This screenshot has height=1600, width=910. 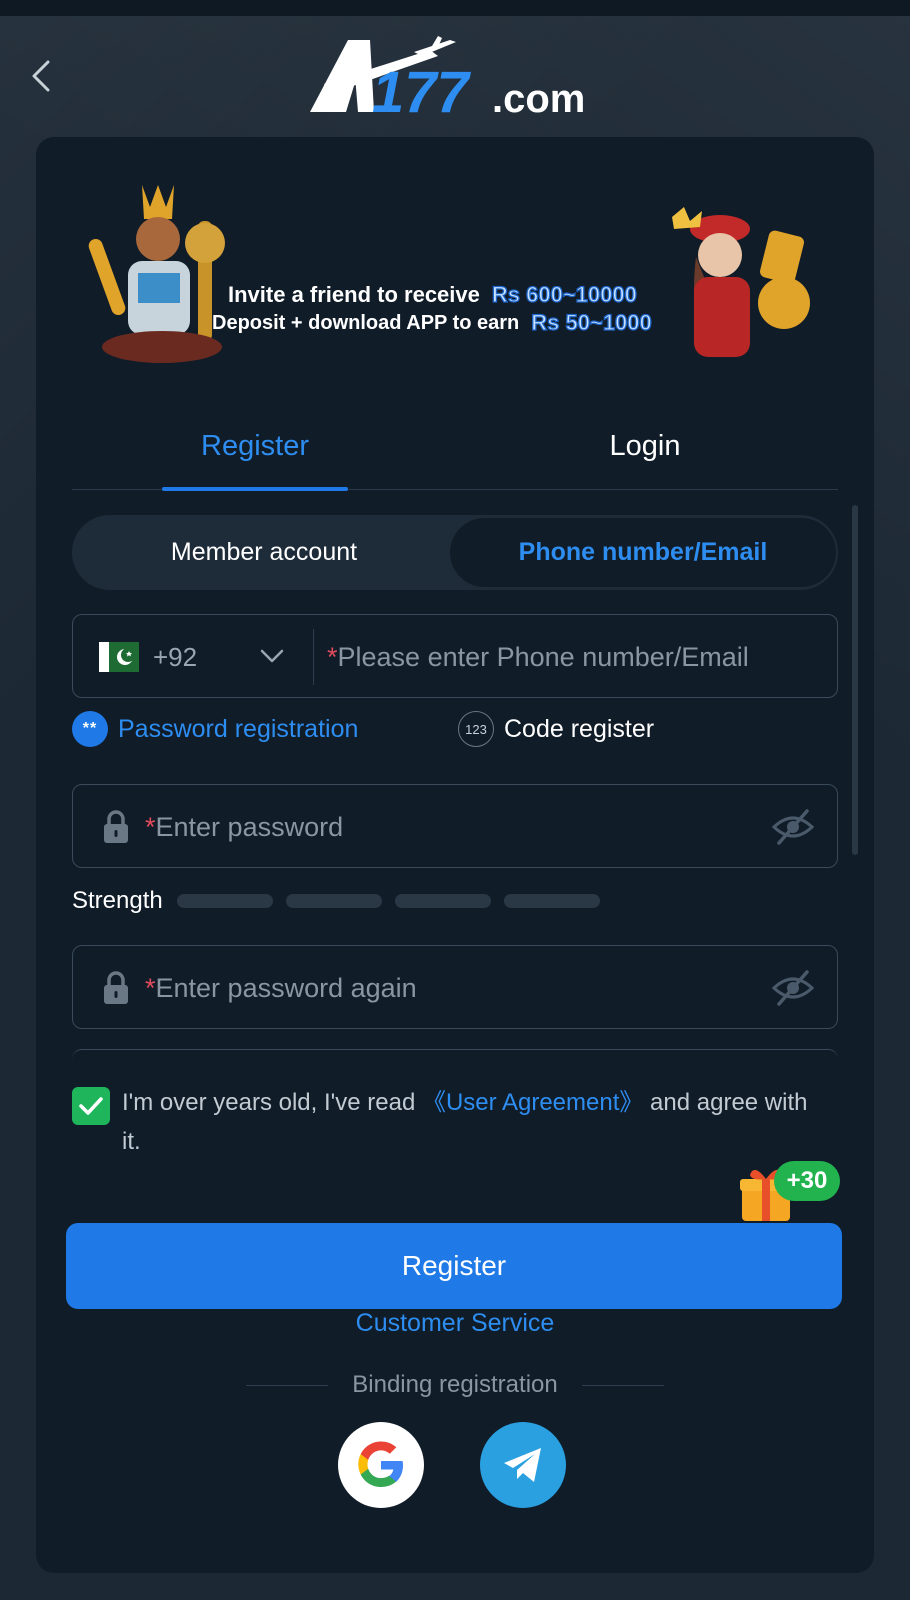 What do you see at coordinates (272, 1102) in the screenshot?
I see `agreement-prefix: I'm over years old, I've read` at bounding box center [272, 1102].